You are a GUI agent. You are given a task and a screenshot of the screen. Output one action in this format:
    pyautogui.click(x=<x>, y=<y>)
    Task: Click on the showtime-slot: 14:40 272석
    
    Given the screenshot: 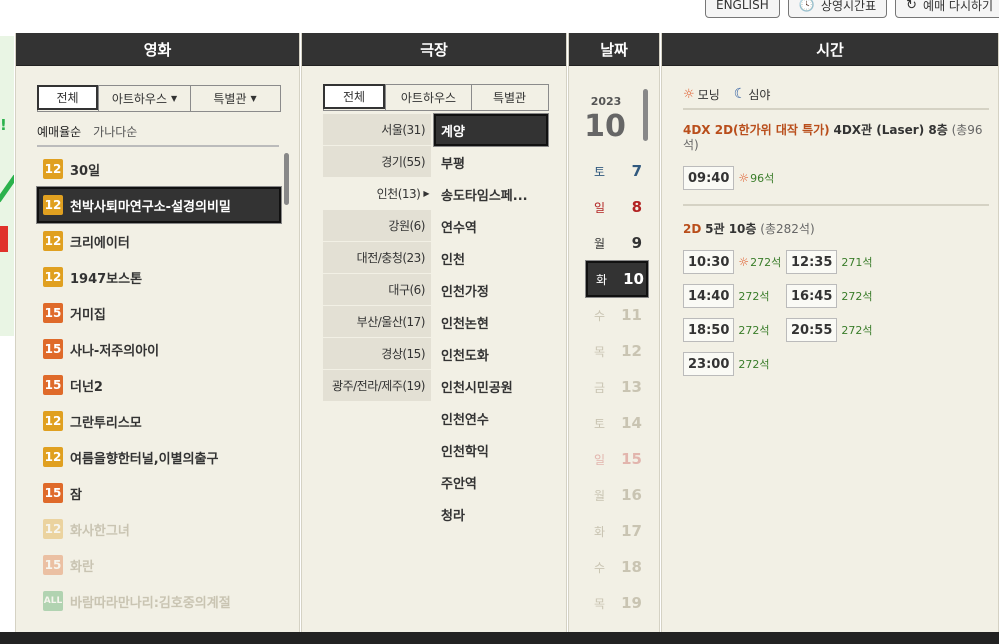 What is the action you would take?
    pyautogui.click(x=734, y=296)
    